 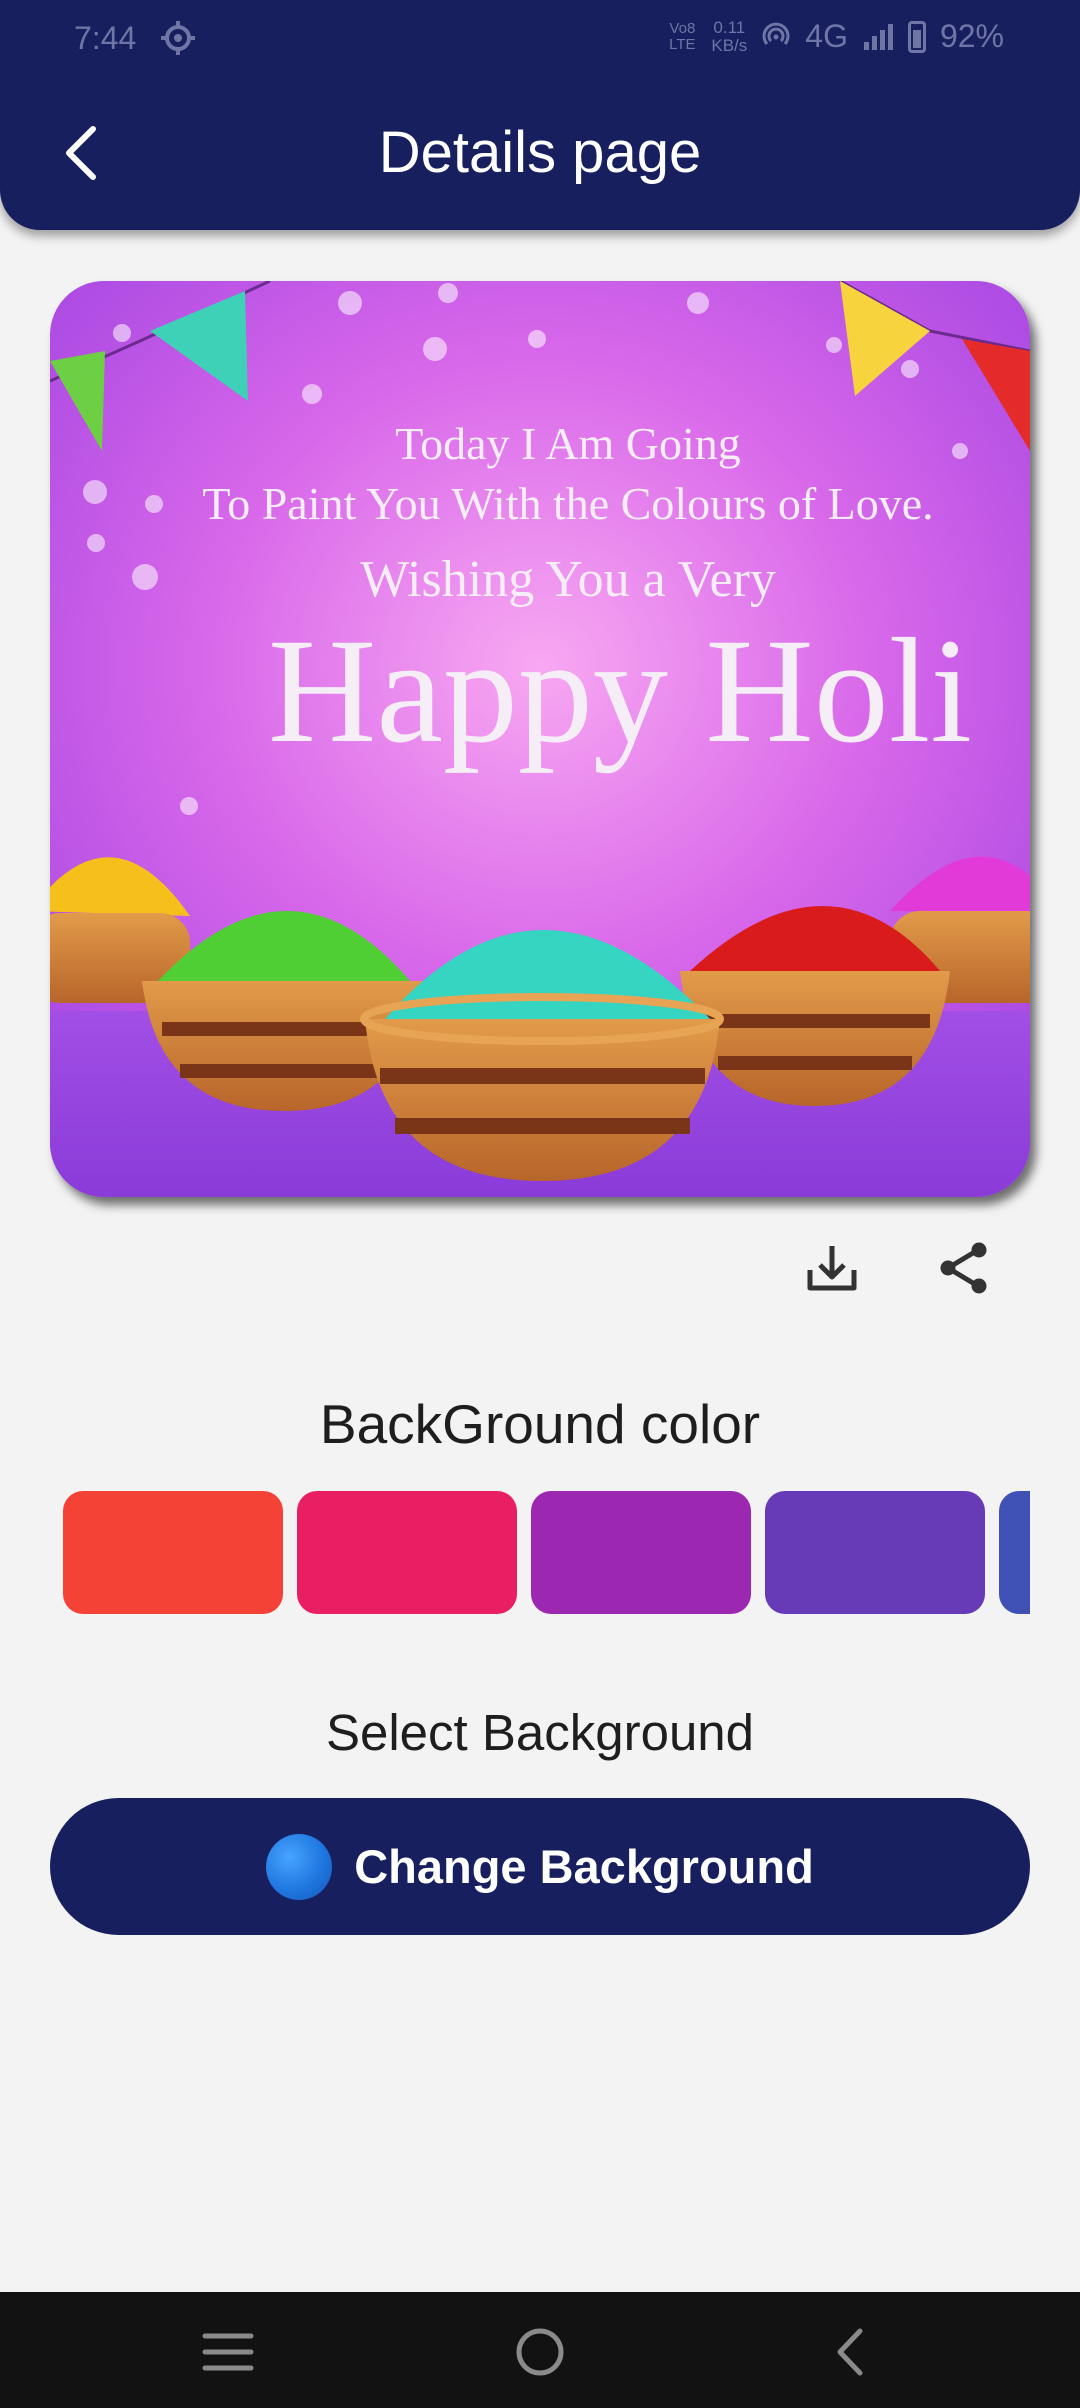 I want to click on share-button, so click(x=964, y=1268).